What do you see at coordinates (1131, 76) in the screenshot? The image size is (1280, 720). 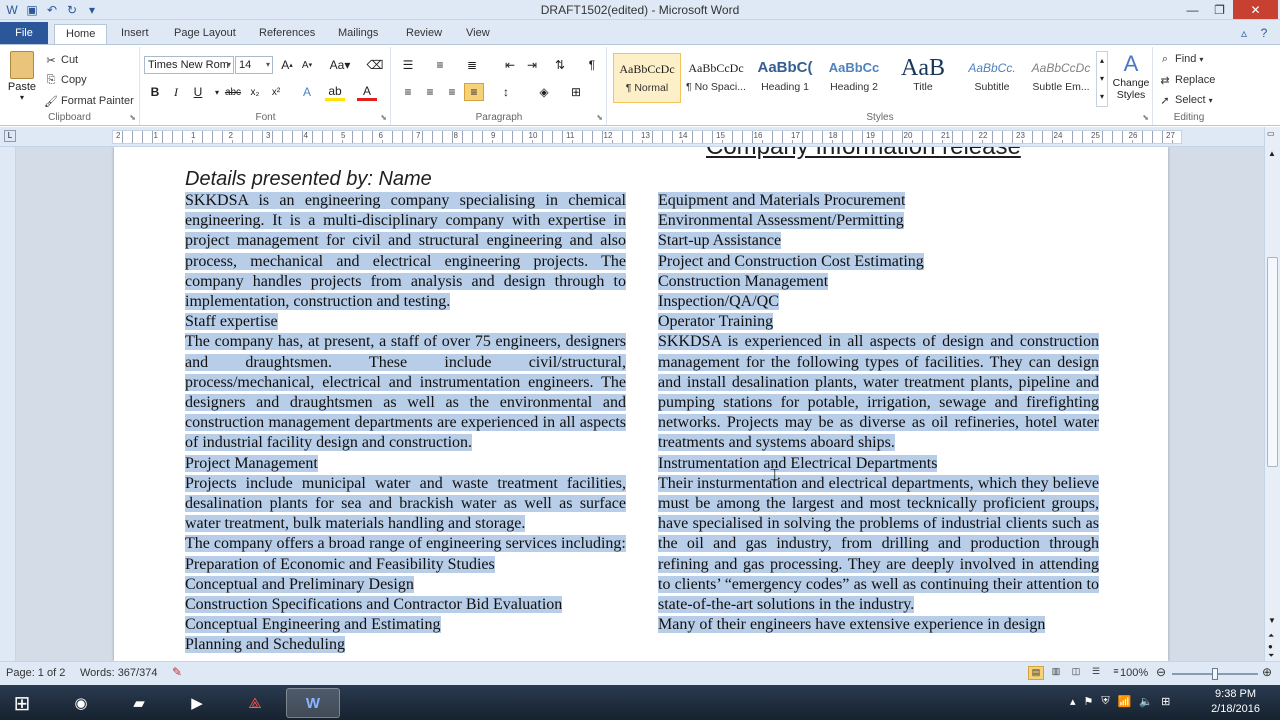 I see `change-styles-button: A Change Styles` at bounding box center [1131, 76].